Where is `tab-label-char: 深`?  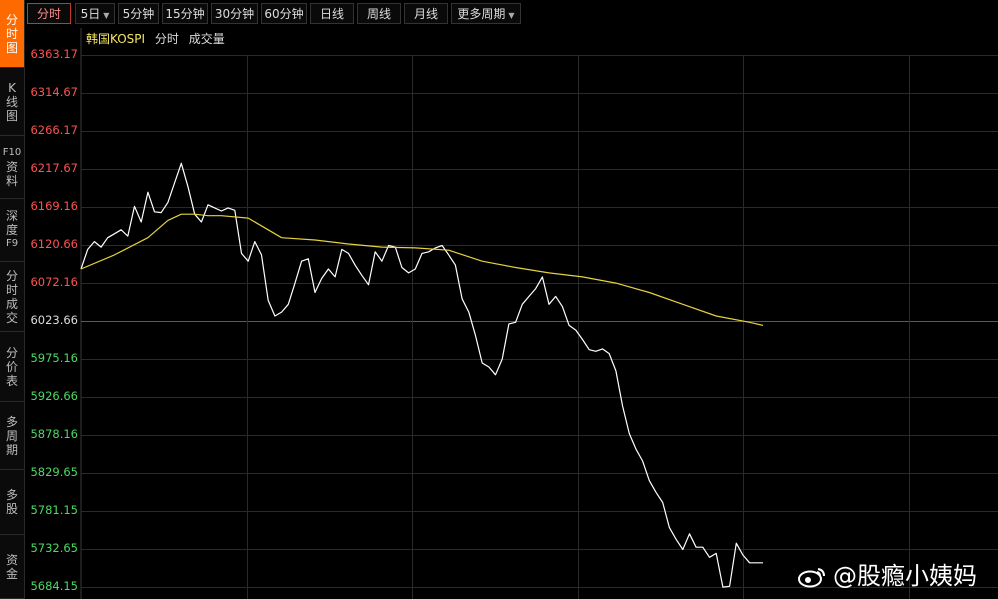 tab-label-char: 深 is located at coordinates (11, 216).